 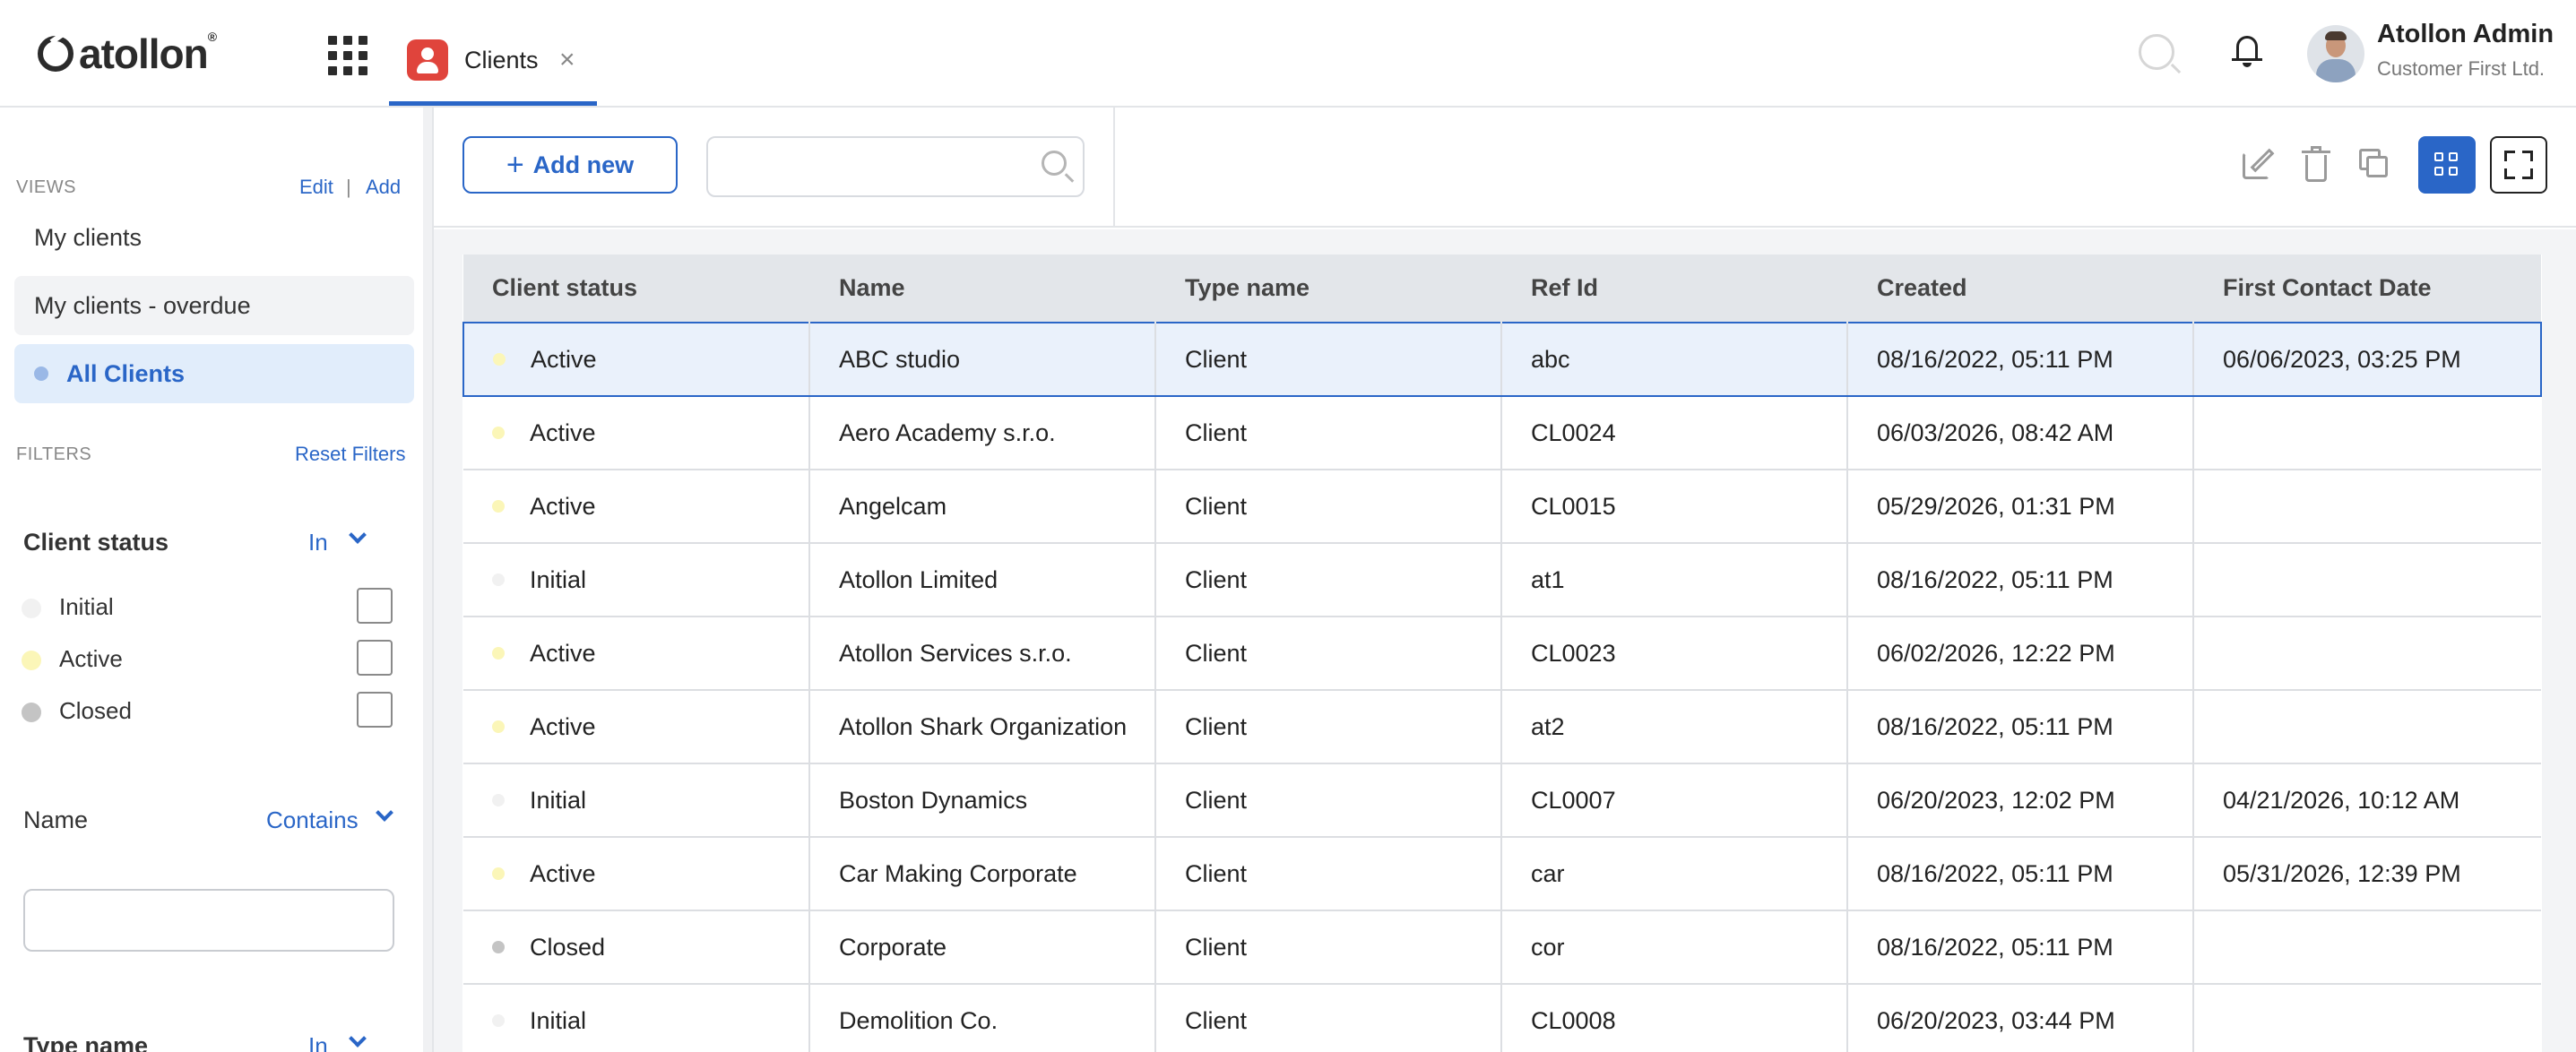 I want to click on cell-name: Car Making Corporate, so click(x=982, y=874).